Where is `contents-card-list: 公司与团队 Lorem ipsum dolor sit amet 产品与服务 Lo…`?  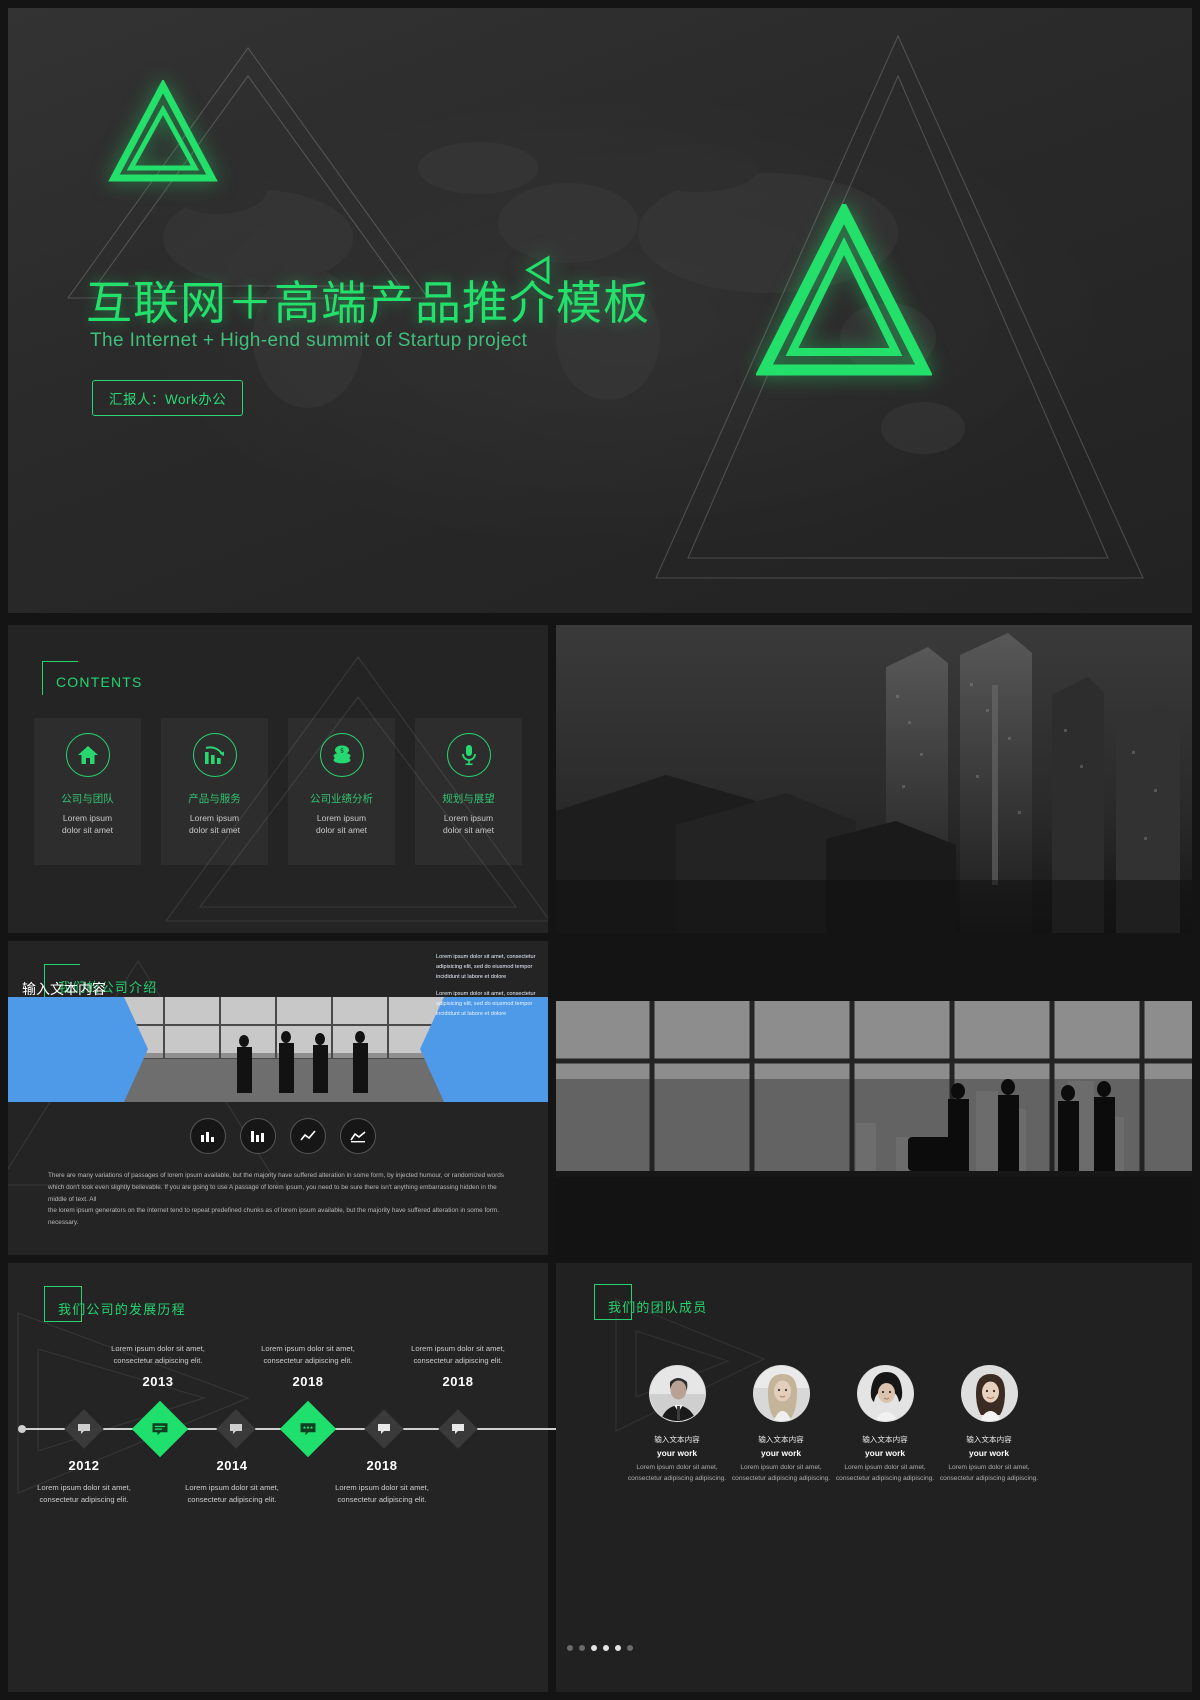 contents-card-list: 公司与团队 Lorem ipsum dolor sit amet 产品与服务 Lo… is located at coordinates (278, 791).